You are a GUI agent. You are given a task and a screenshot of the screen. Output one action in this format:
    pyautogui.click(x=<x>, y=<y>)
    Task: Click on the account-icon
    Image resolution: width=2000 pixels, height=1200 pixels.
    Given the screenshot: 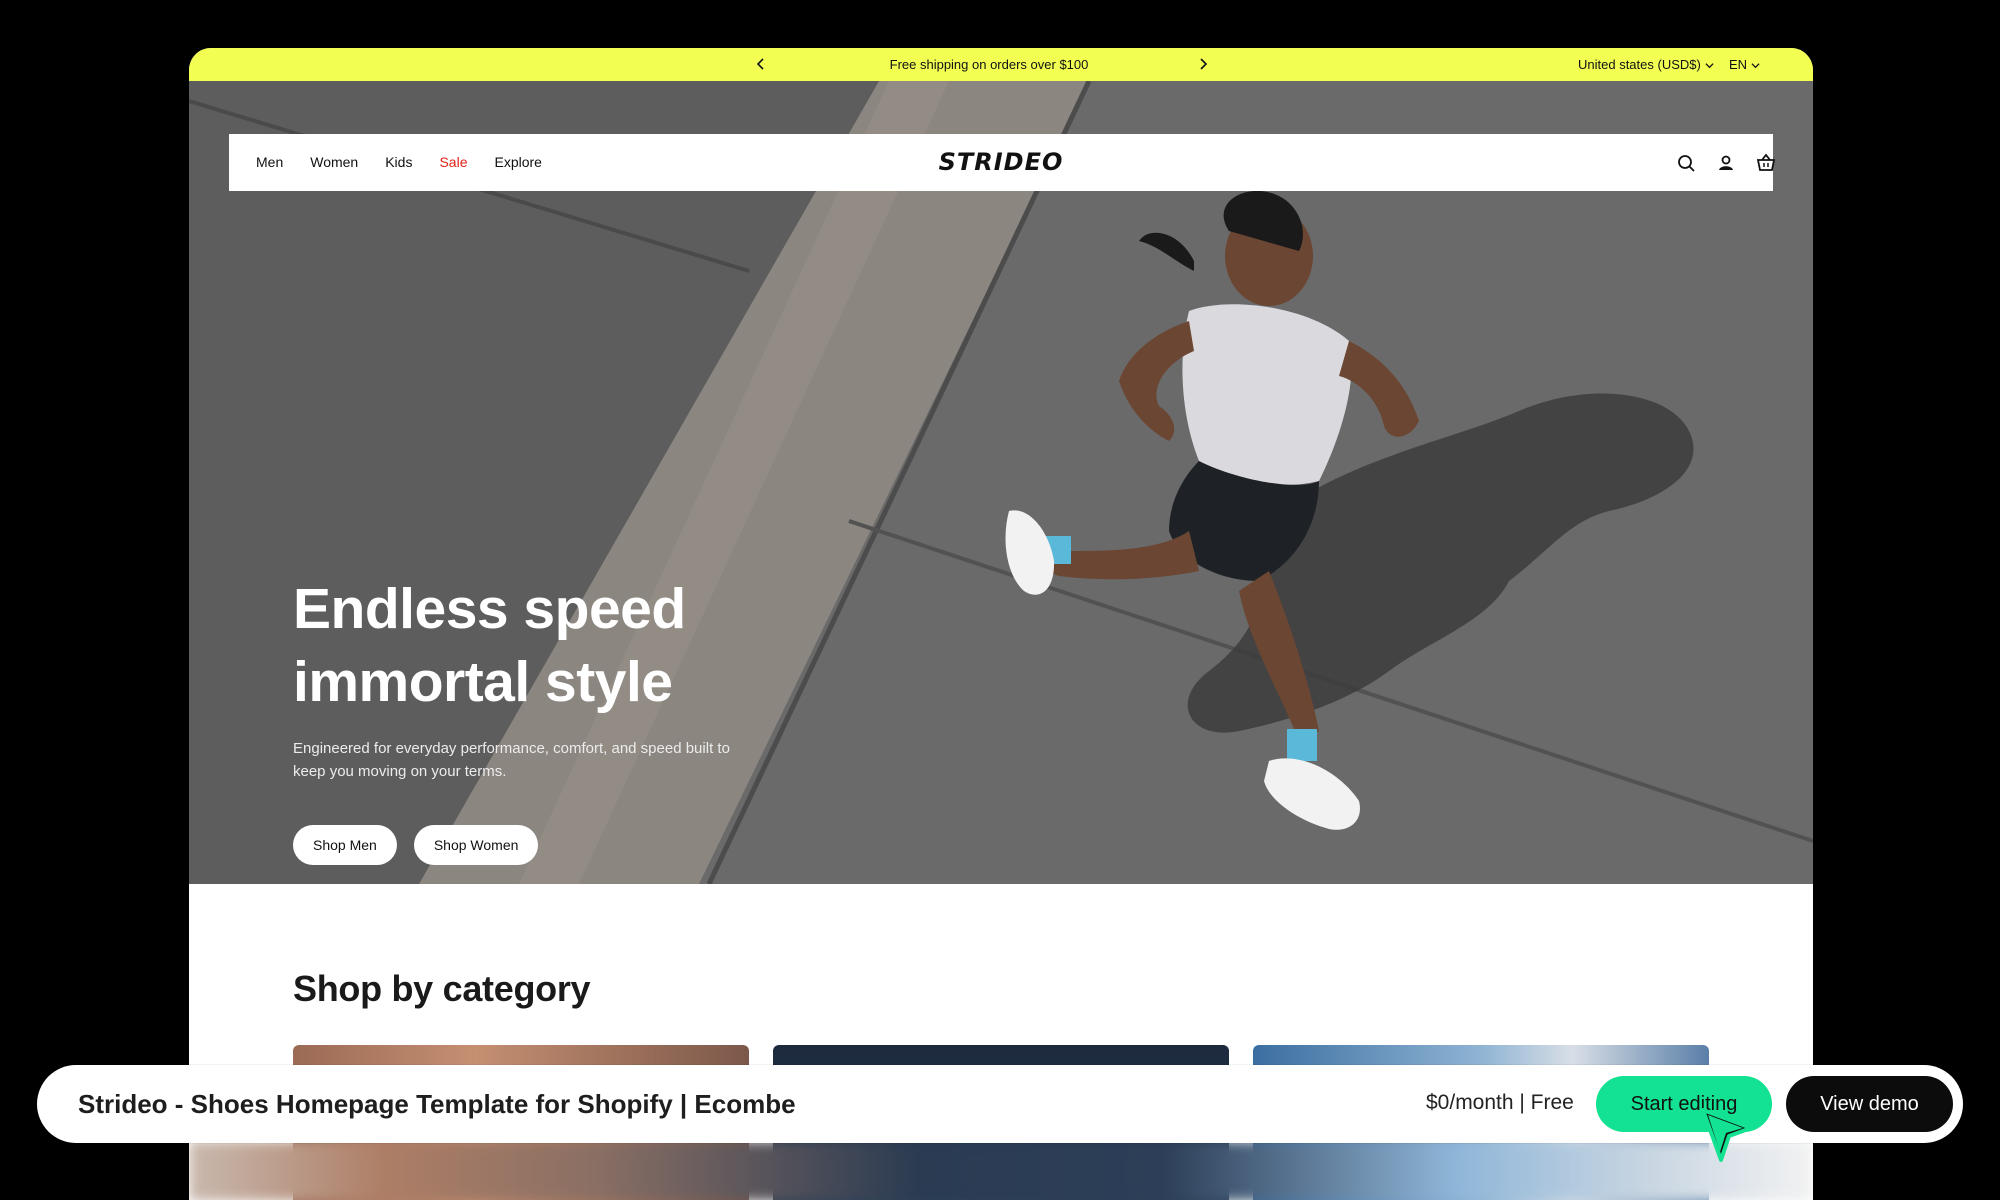 What is the action you would take?
    pyautogui.click(x=1726, y=163)
    